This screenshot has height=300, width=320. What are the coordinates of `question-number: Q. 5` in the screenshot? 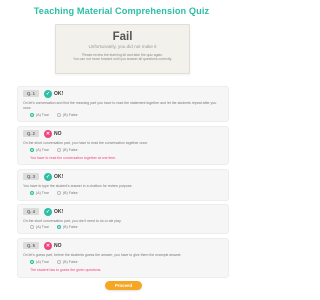 It's located at (31, 245).